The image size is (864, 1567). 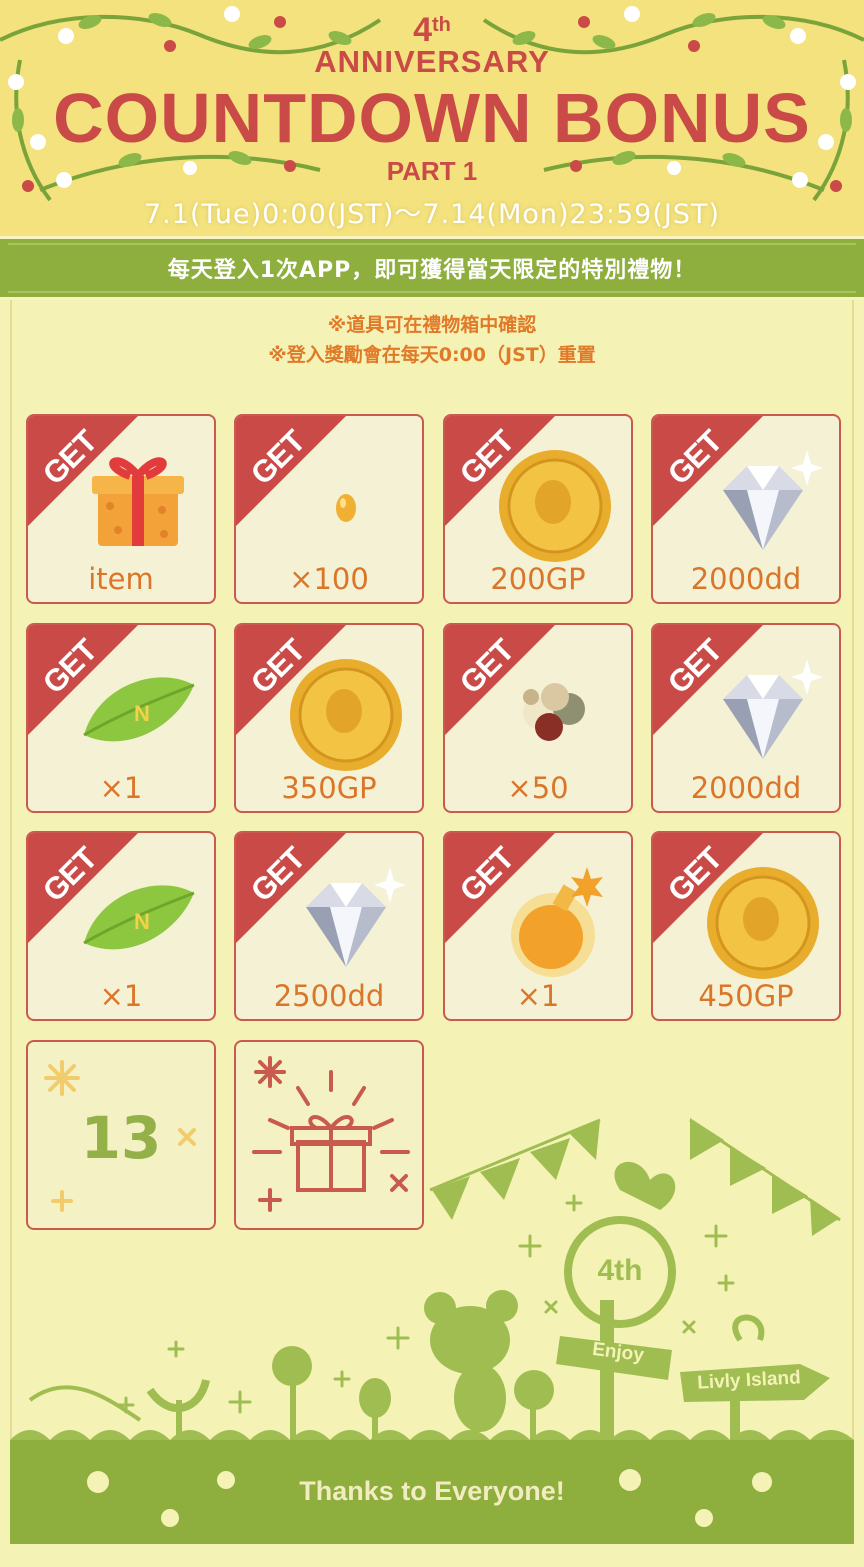 I want to click on reward-label: 2500dd, so click(x=329, y=996).